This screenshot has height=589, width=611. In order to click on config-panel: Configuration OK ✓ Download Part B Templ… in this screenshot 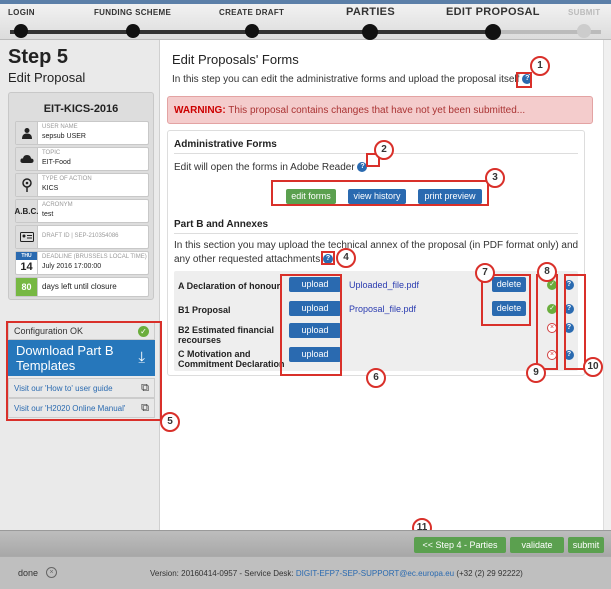, I will do `click(81, 371)`.